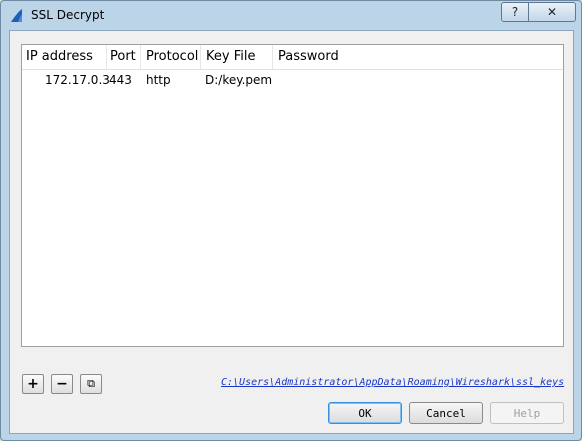  Describe the element at coordinates (308, 56) in the screenshot. I see `column-header-password: Password` at that location.